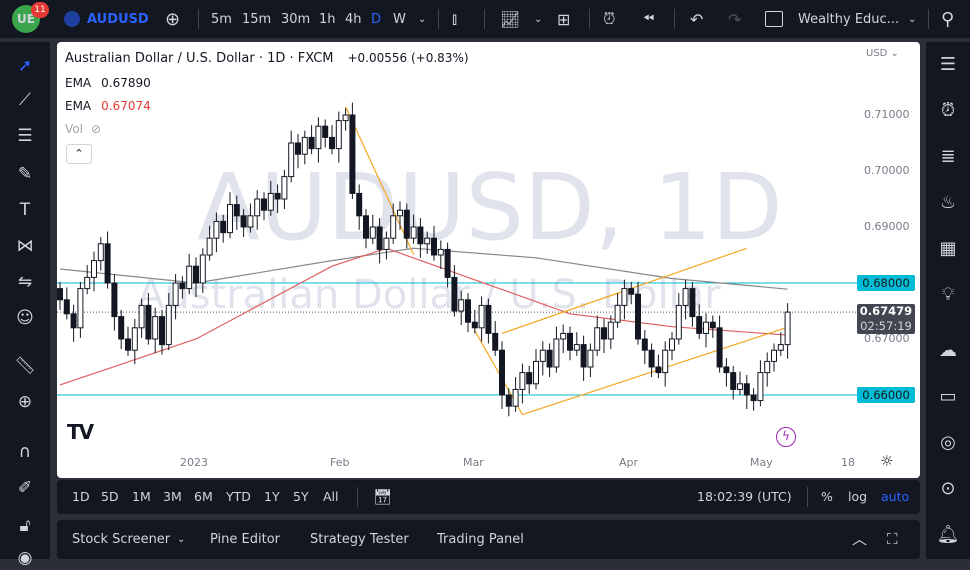 This screenshot has height=570, width=970. I want to click on time-tick: Apr, so click(629, 462).